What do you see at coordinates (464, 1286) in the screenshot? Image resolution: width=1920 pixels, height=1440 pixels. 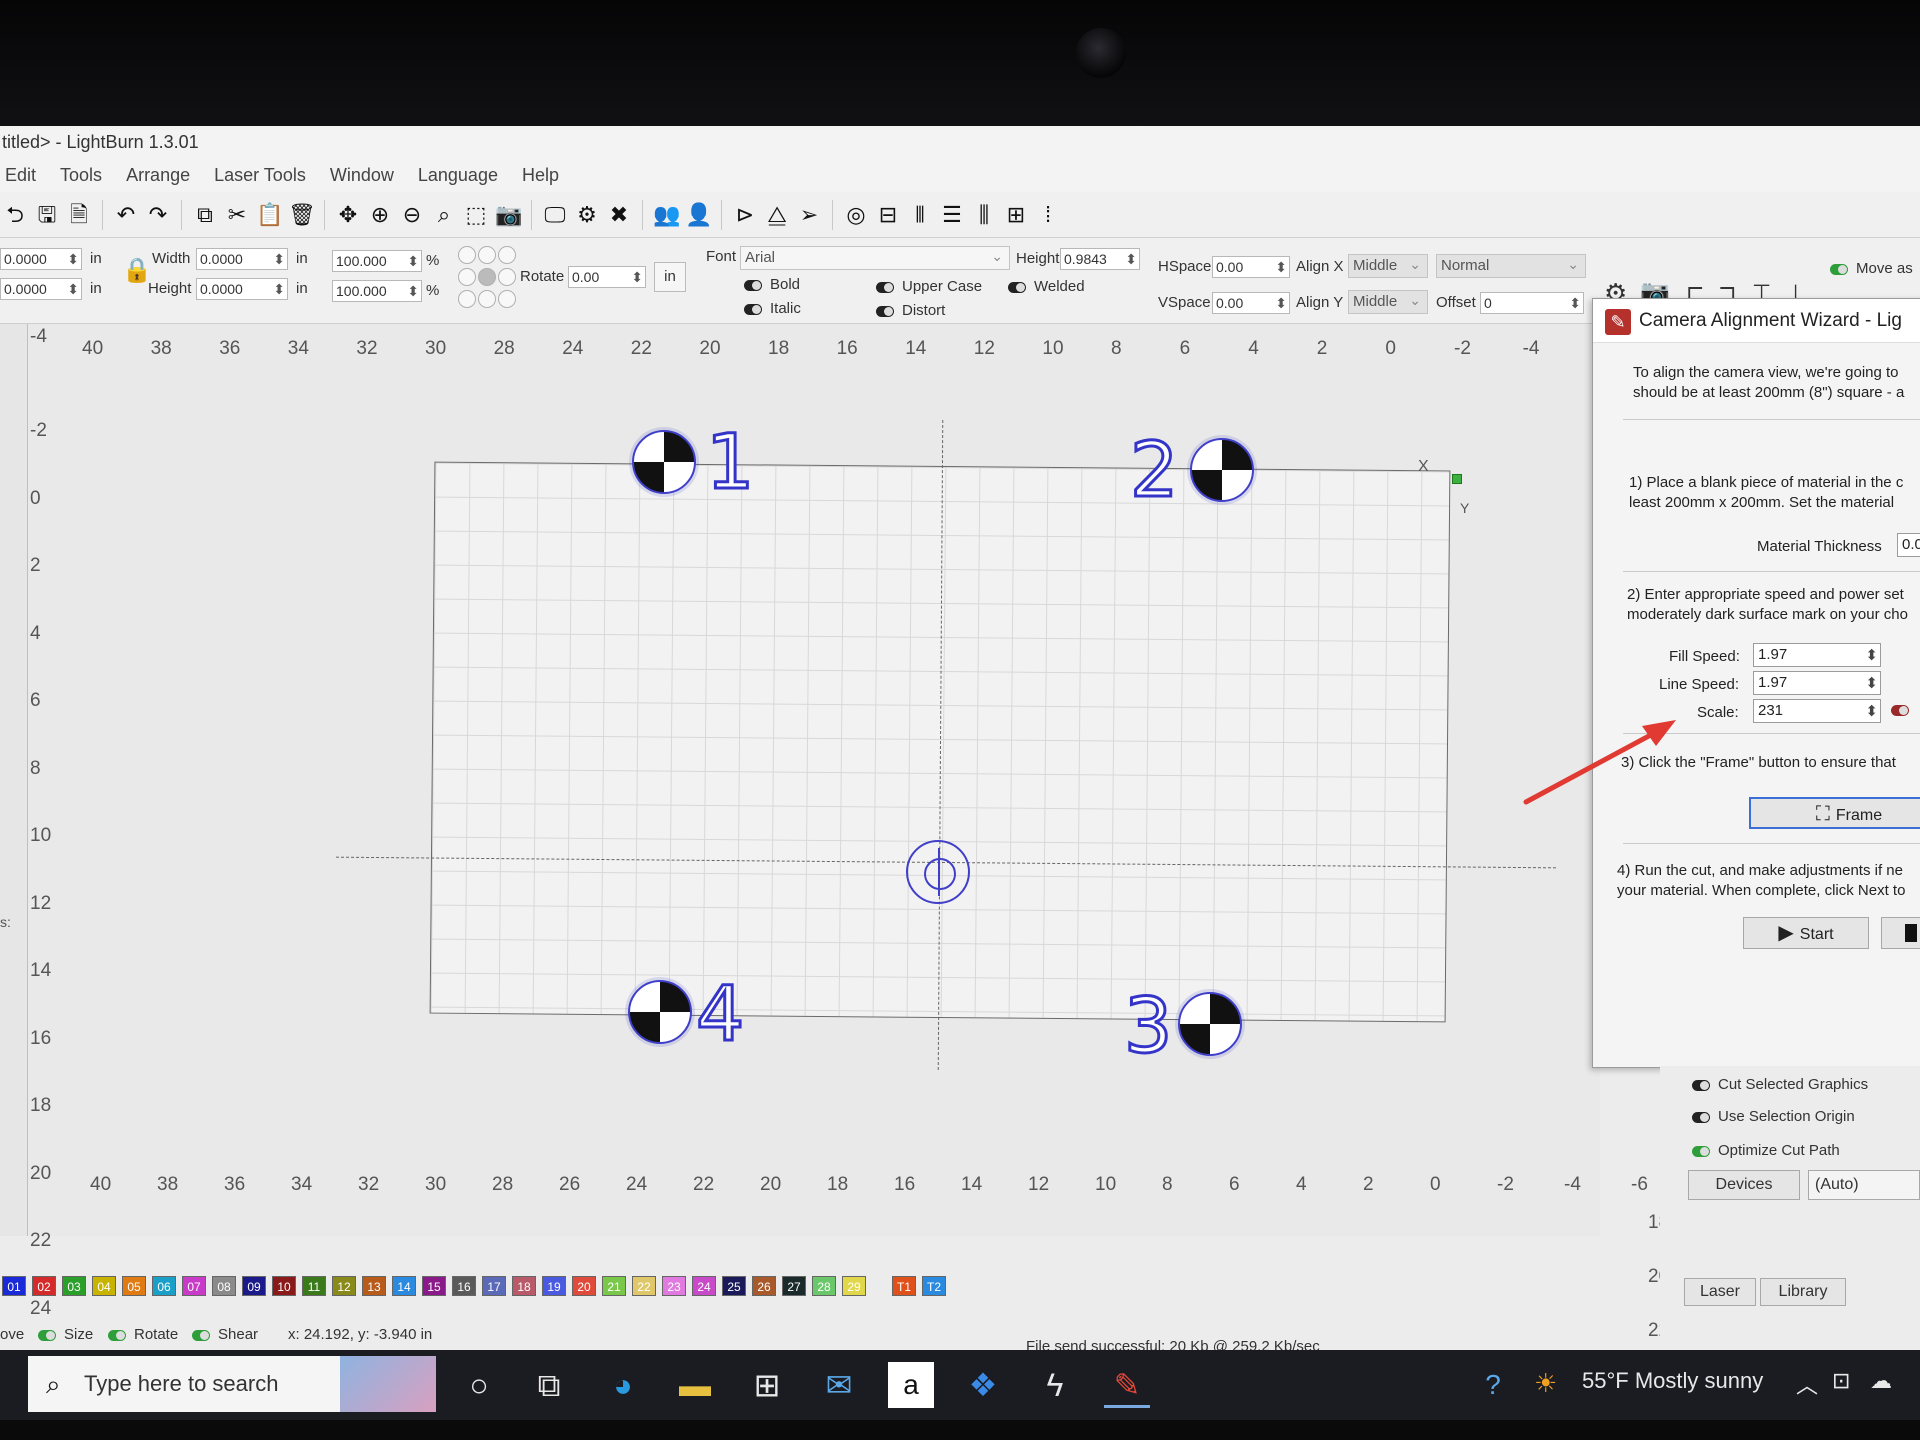 I see `layer-swatch-16: 16` at bounding box center [464, 1286].